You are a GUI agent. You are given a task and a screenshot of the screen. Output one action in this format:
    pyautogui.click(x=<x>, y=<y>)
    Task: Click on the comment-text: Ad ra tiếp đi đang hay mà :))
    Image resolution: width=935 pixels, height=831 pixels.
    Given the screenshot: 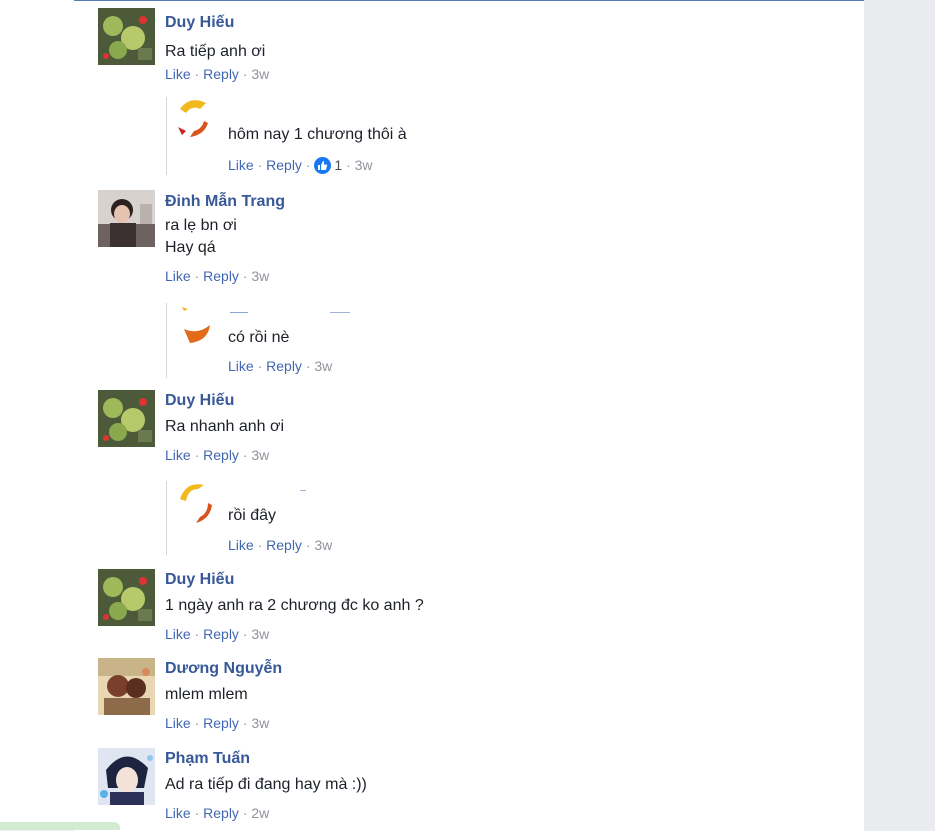 What is the action you would take?
    pyautogui.click(x=266, y=785)
    